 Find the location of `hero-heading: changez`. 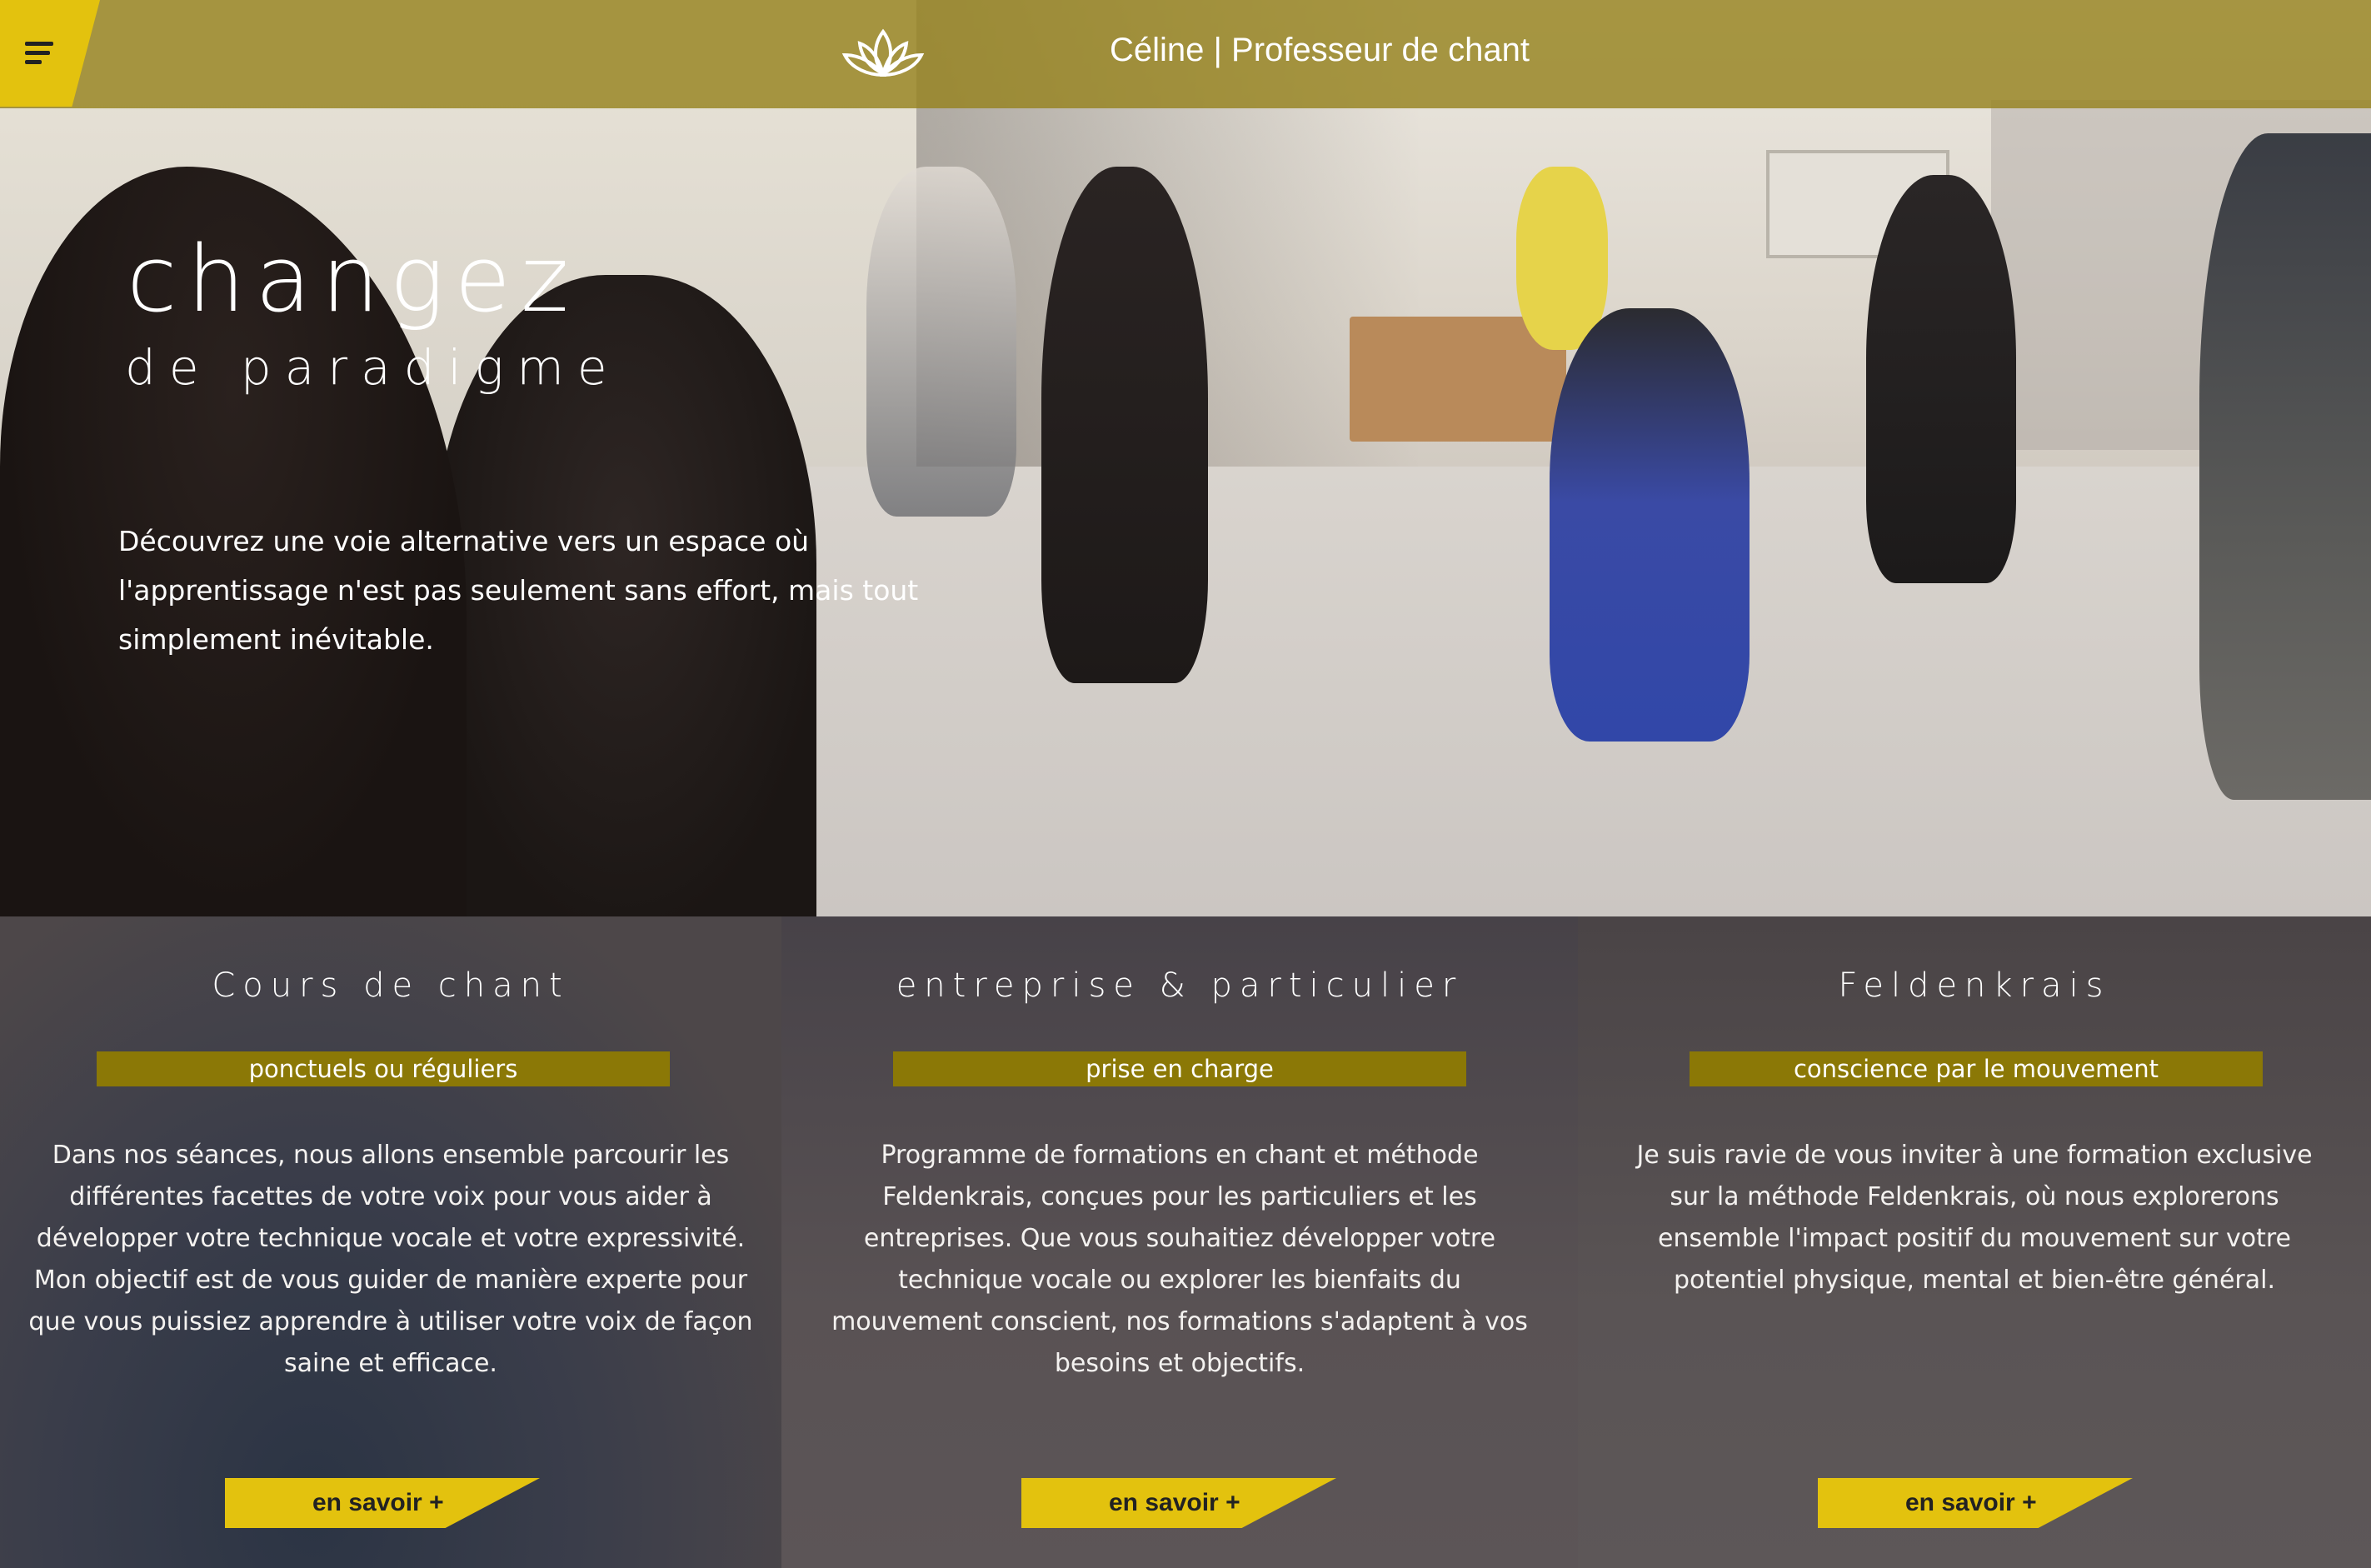

hero-heading: changez is located at coordinates (353, 279).